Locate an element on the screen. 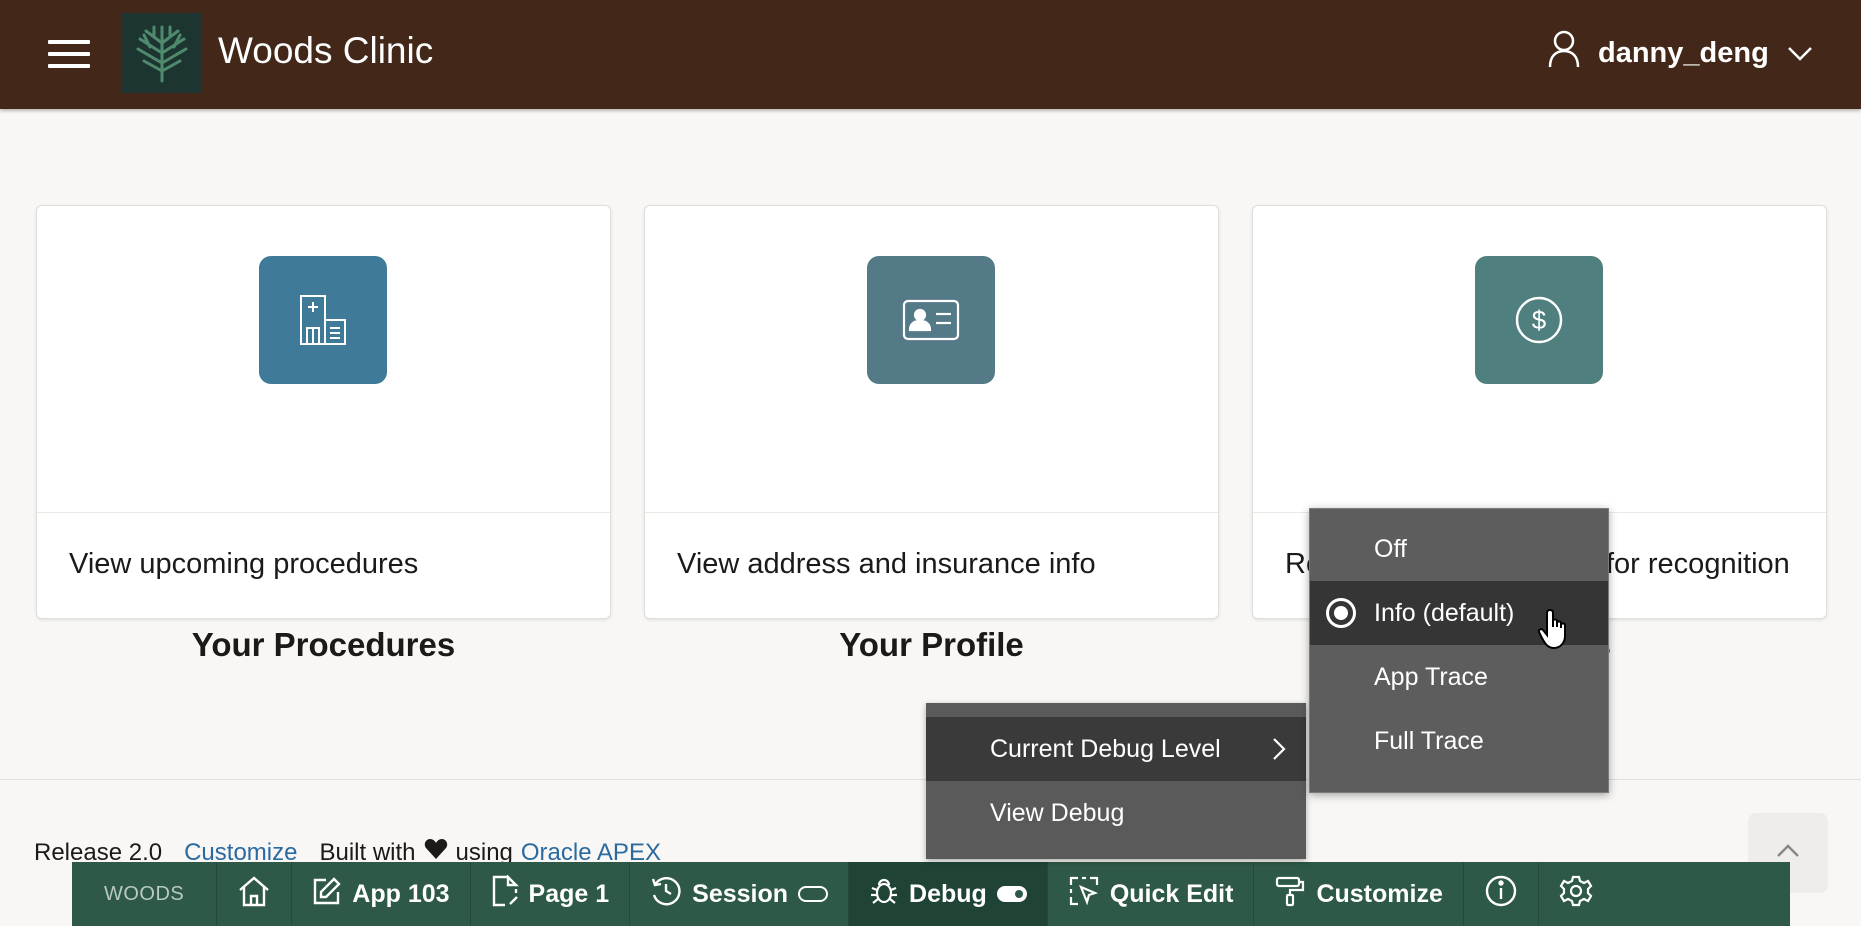 This screenshot has width=1861, height=926. page-button: Page 1 is located at coordinates (551, 894).